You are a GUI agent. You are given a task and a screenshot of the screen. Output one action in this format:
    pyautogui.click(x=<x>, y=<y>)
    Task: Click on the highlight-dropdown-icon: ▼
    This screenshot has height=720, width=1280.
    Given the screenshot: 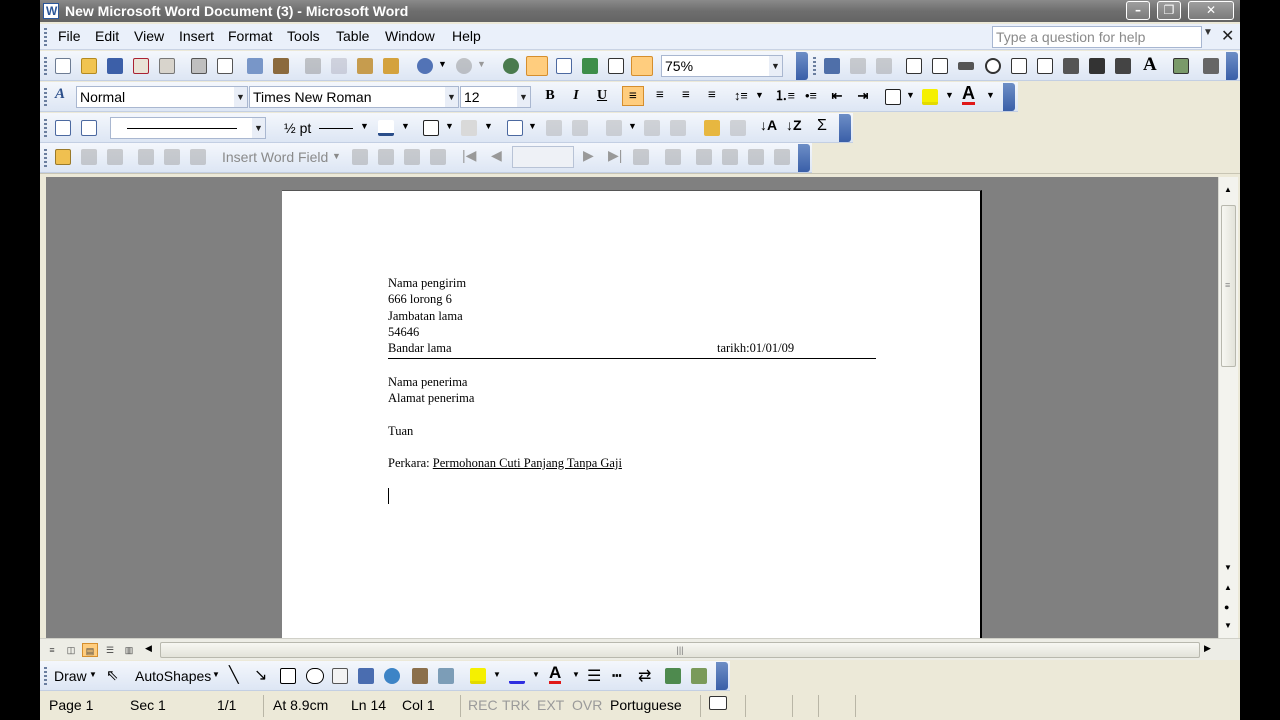 What is the action you would take?
    pyautogui.click(x=949, y=95)
    